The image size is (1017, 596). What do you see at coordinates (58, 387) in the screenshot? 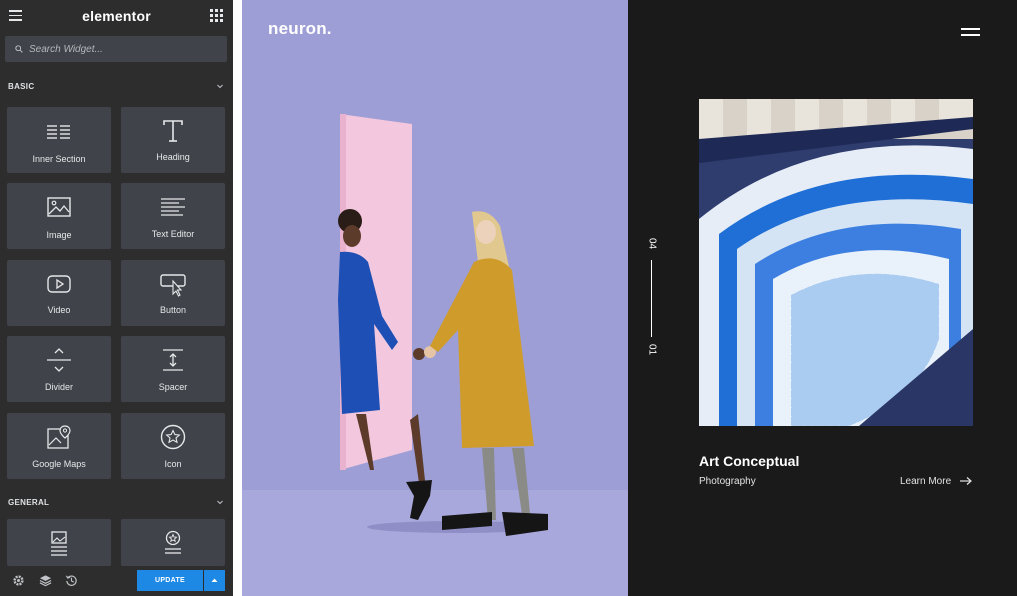
I see `widget-label: Divider` at bounding box center [58, 387].